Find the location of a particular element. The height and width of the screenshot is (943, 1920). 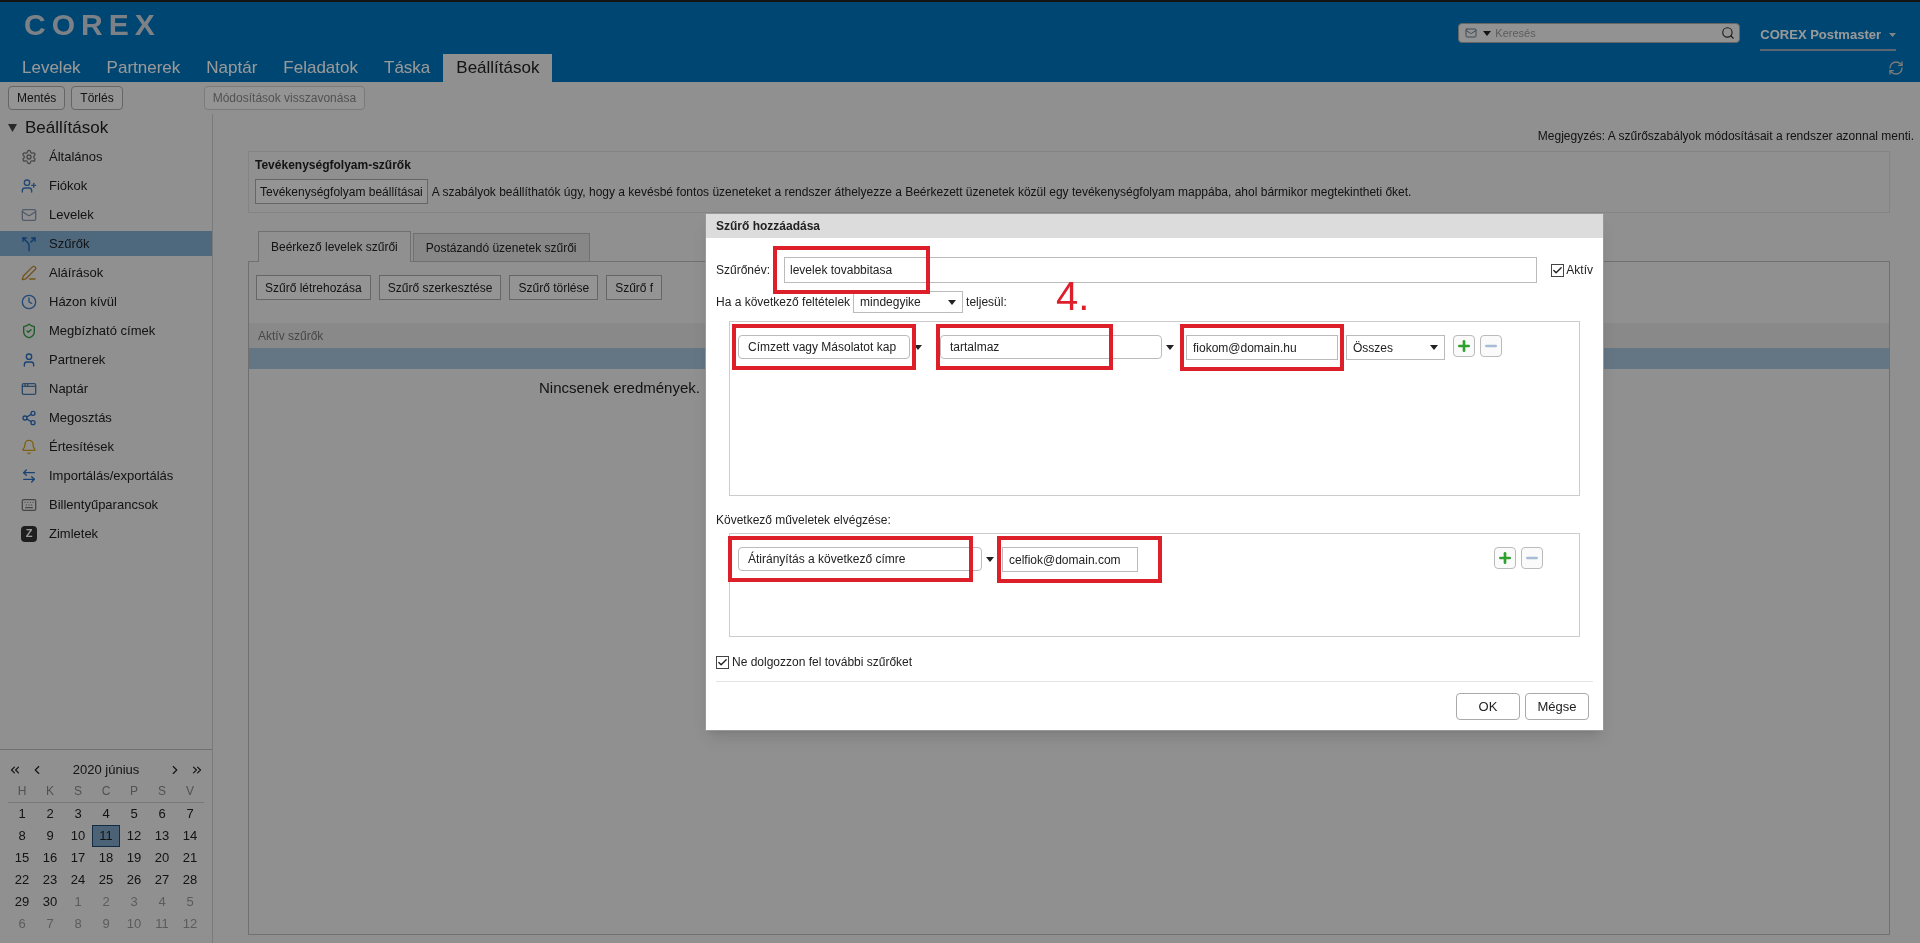

filter-button: Szűrő szerkesztése is located at coordinates (440, 287).